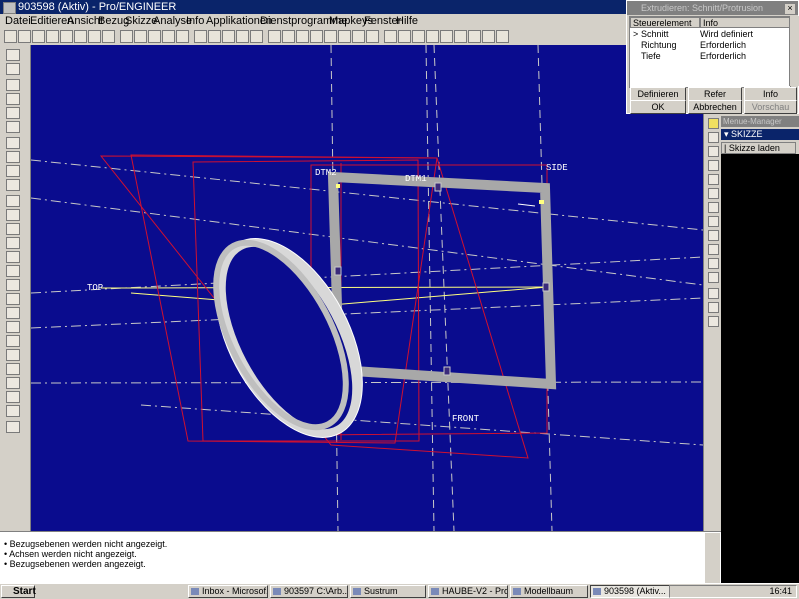 The width and height of the screenshot is (799, 599). What do you see at coordinates (460, 36) in the screenshot?
I see `analysis-tool-icon` at bounding box center [460, 36].